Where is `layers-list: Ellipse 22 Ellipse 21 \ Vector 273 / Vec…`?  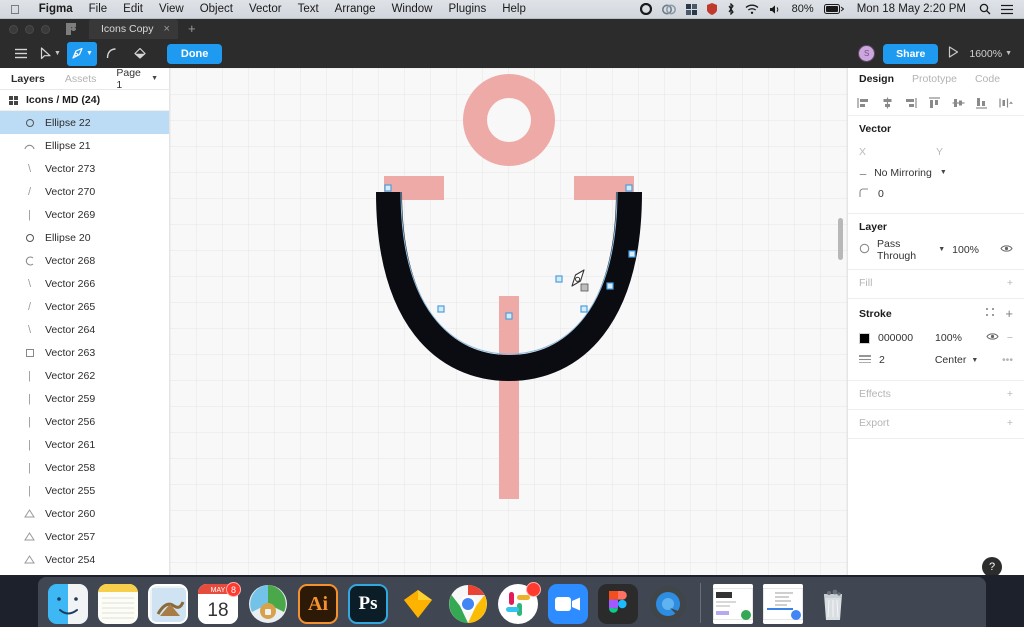
layers-list: Ellipse 22 Ellipse 21 \ Vector 273 / Vec… is located at coordinates (84, 351).